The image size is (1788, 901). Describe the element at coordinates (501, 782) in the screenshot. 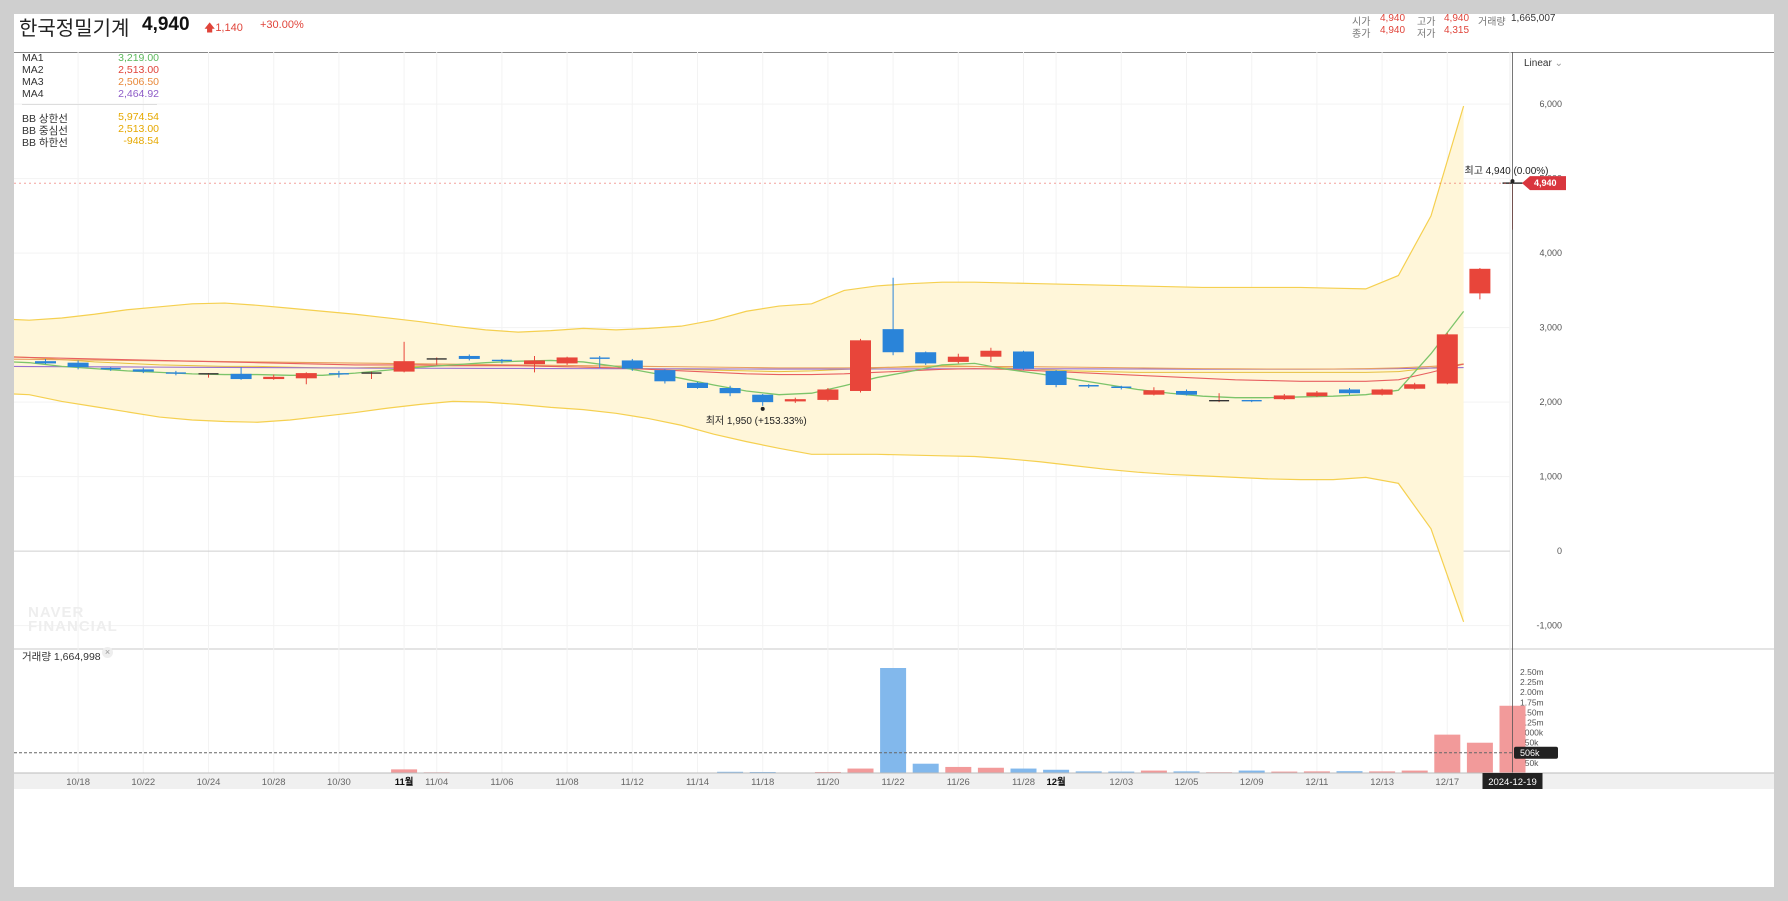

I see `x-tick-label: 11/06` at that location.